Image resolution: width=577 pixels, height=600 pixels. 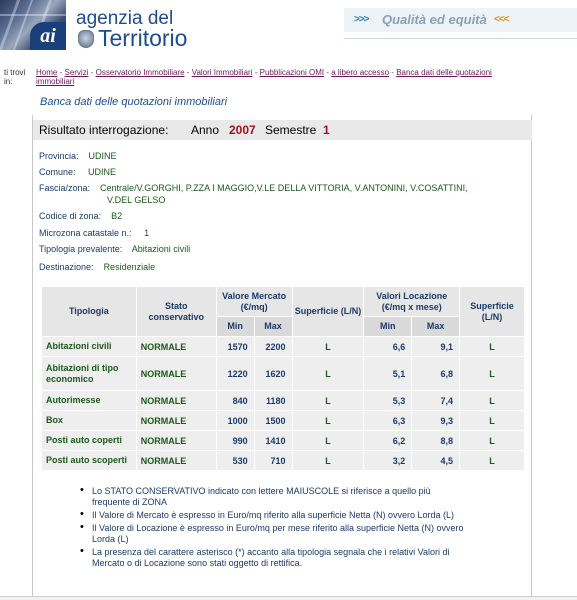 What do you see at coordinates (273, 326) in the screenshot?
I see `header-vm-max: Max` at bounding box center [273, 326].